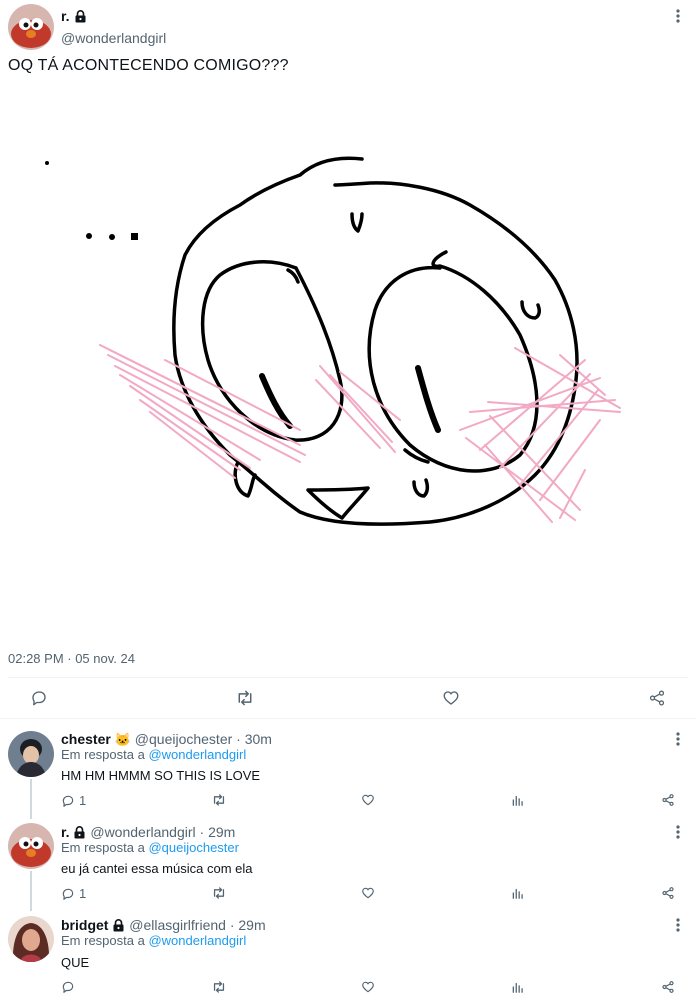  I want to click on reply-display-name: chester, so click(86, 739).